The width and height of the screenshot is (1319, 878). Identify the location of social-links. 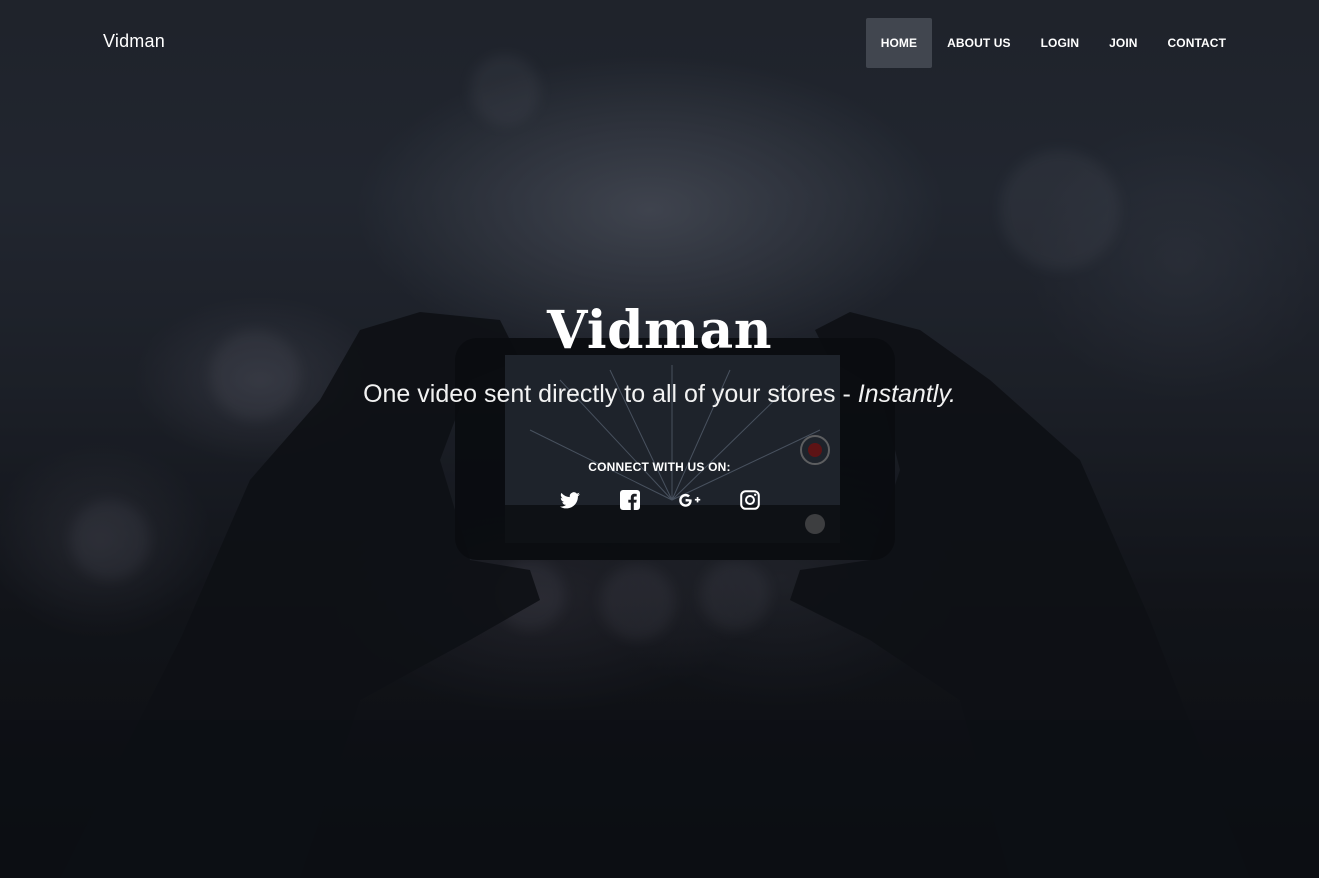
(659, 500).